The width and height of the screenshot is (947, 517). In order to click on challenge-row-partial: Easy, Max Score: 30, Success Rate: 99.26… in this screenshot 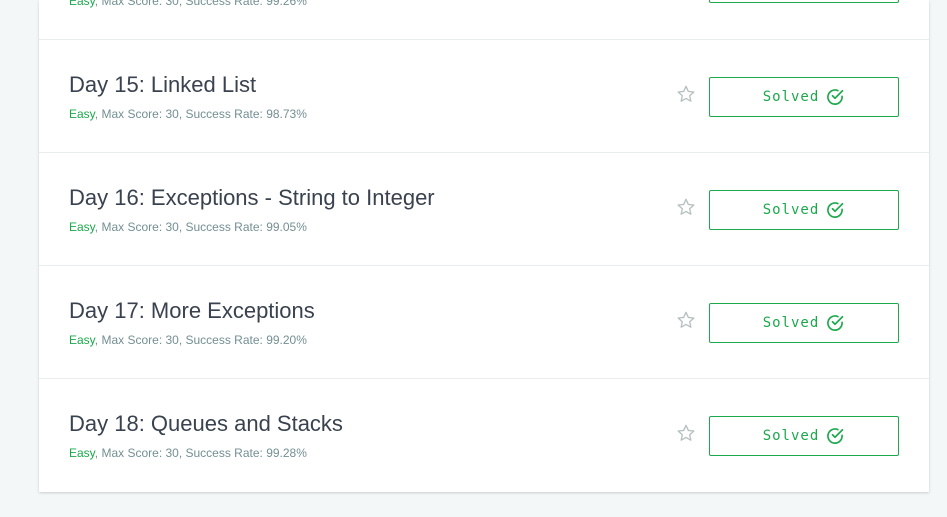, I will do `click(484, 20)`.